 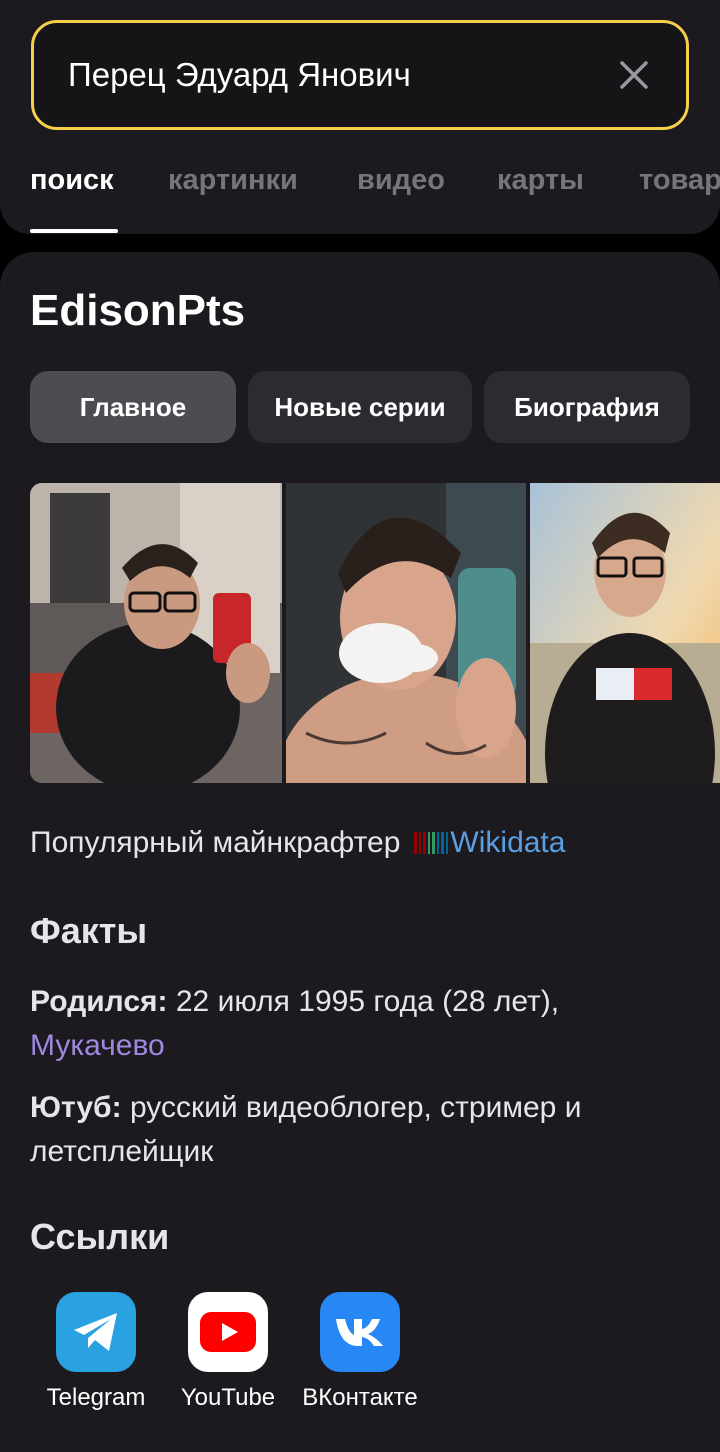 I want to click on search-tabs: поиск картинки видео карты товары, so click(x=360, y=192).